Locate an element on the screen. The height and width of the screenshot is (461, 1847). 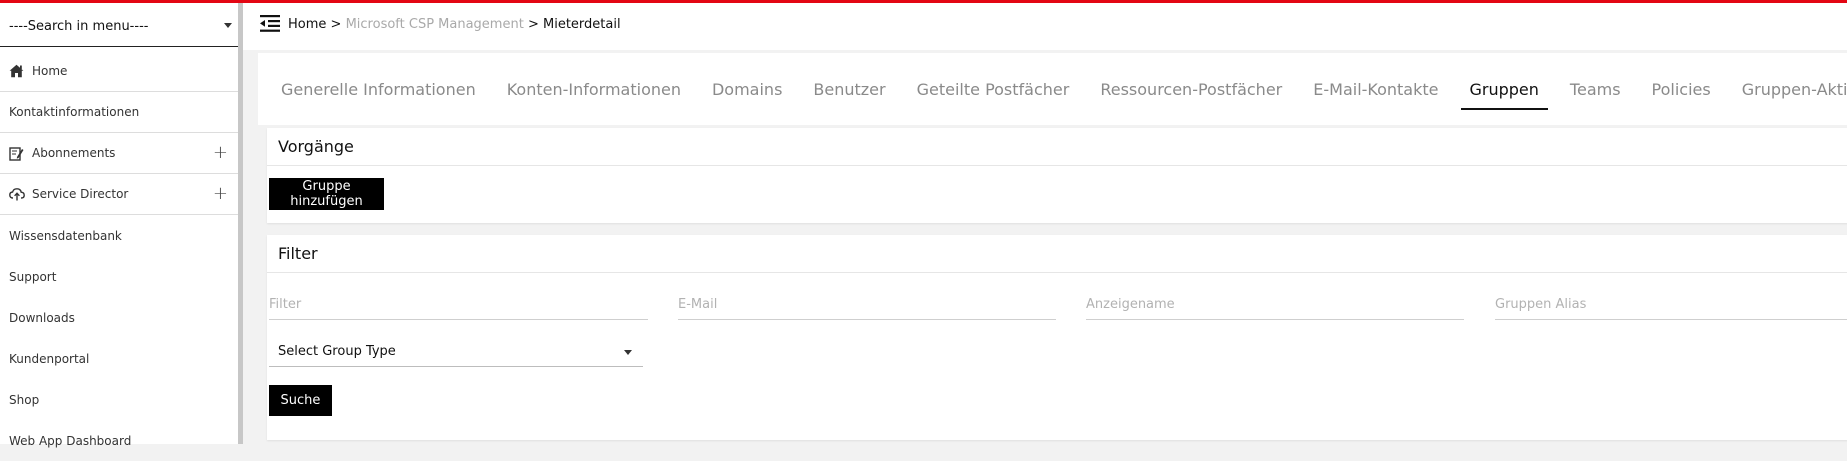
tab-konten-informationen: Konten-Informationen is located at coordinates (594, 94).